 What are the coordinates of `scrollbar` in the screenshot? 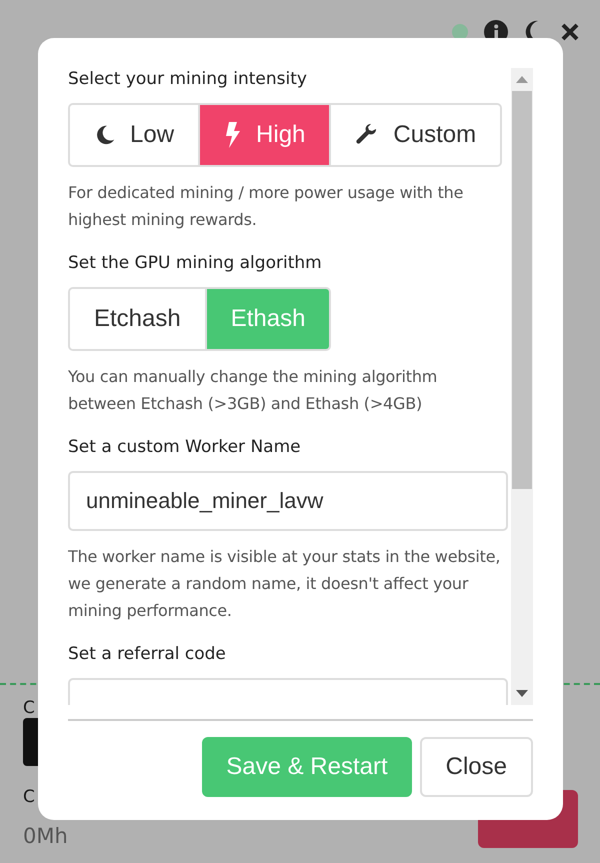 It's located at (522, 386).